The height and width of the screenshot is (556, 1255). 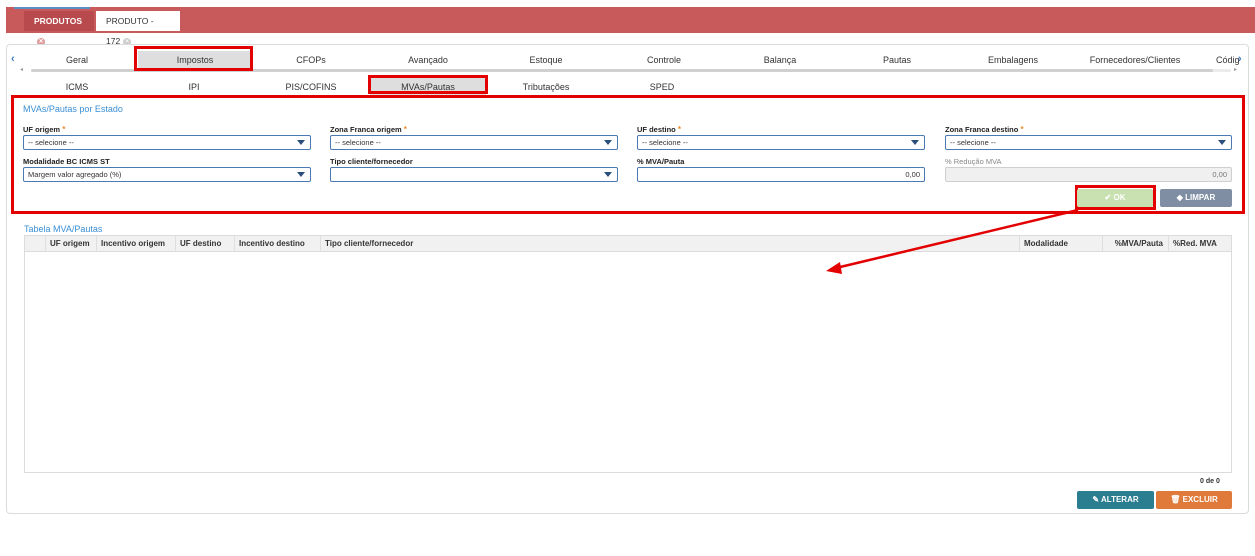 What do you see at coordinates (957, 239) in the screenshot?
I see `arrow-line` at bounding box center [957, 239].